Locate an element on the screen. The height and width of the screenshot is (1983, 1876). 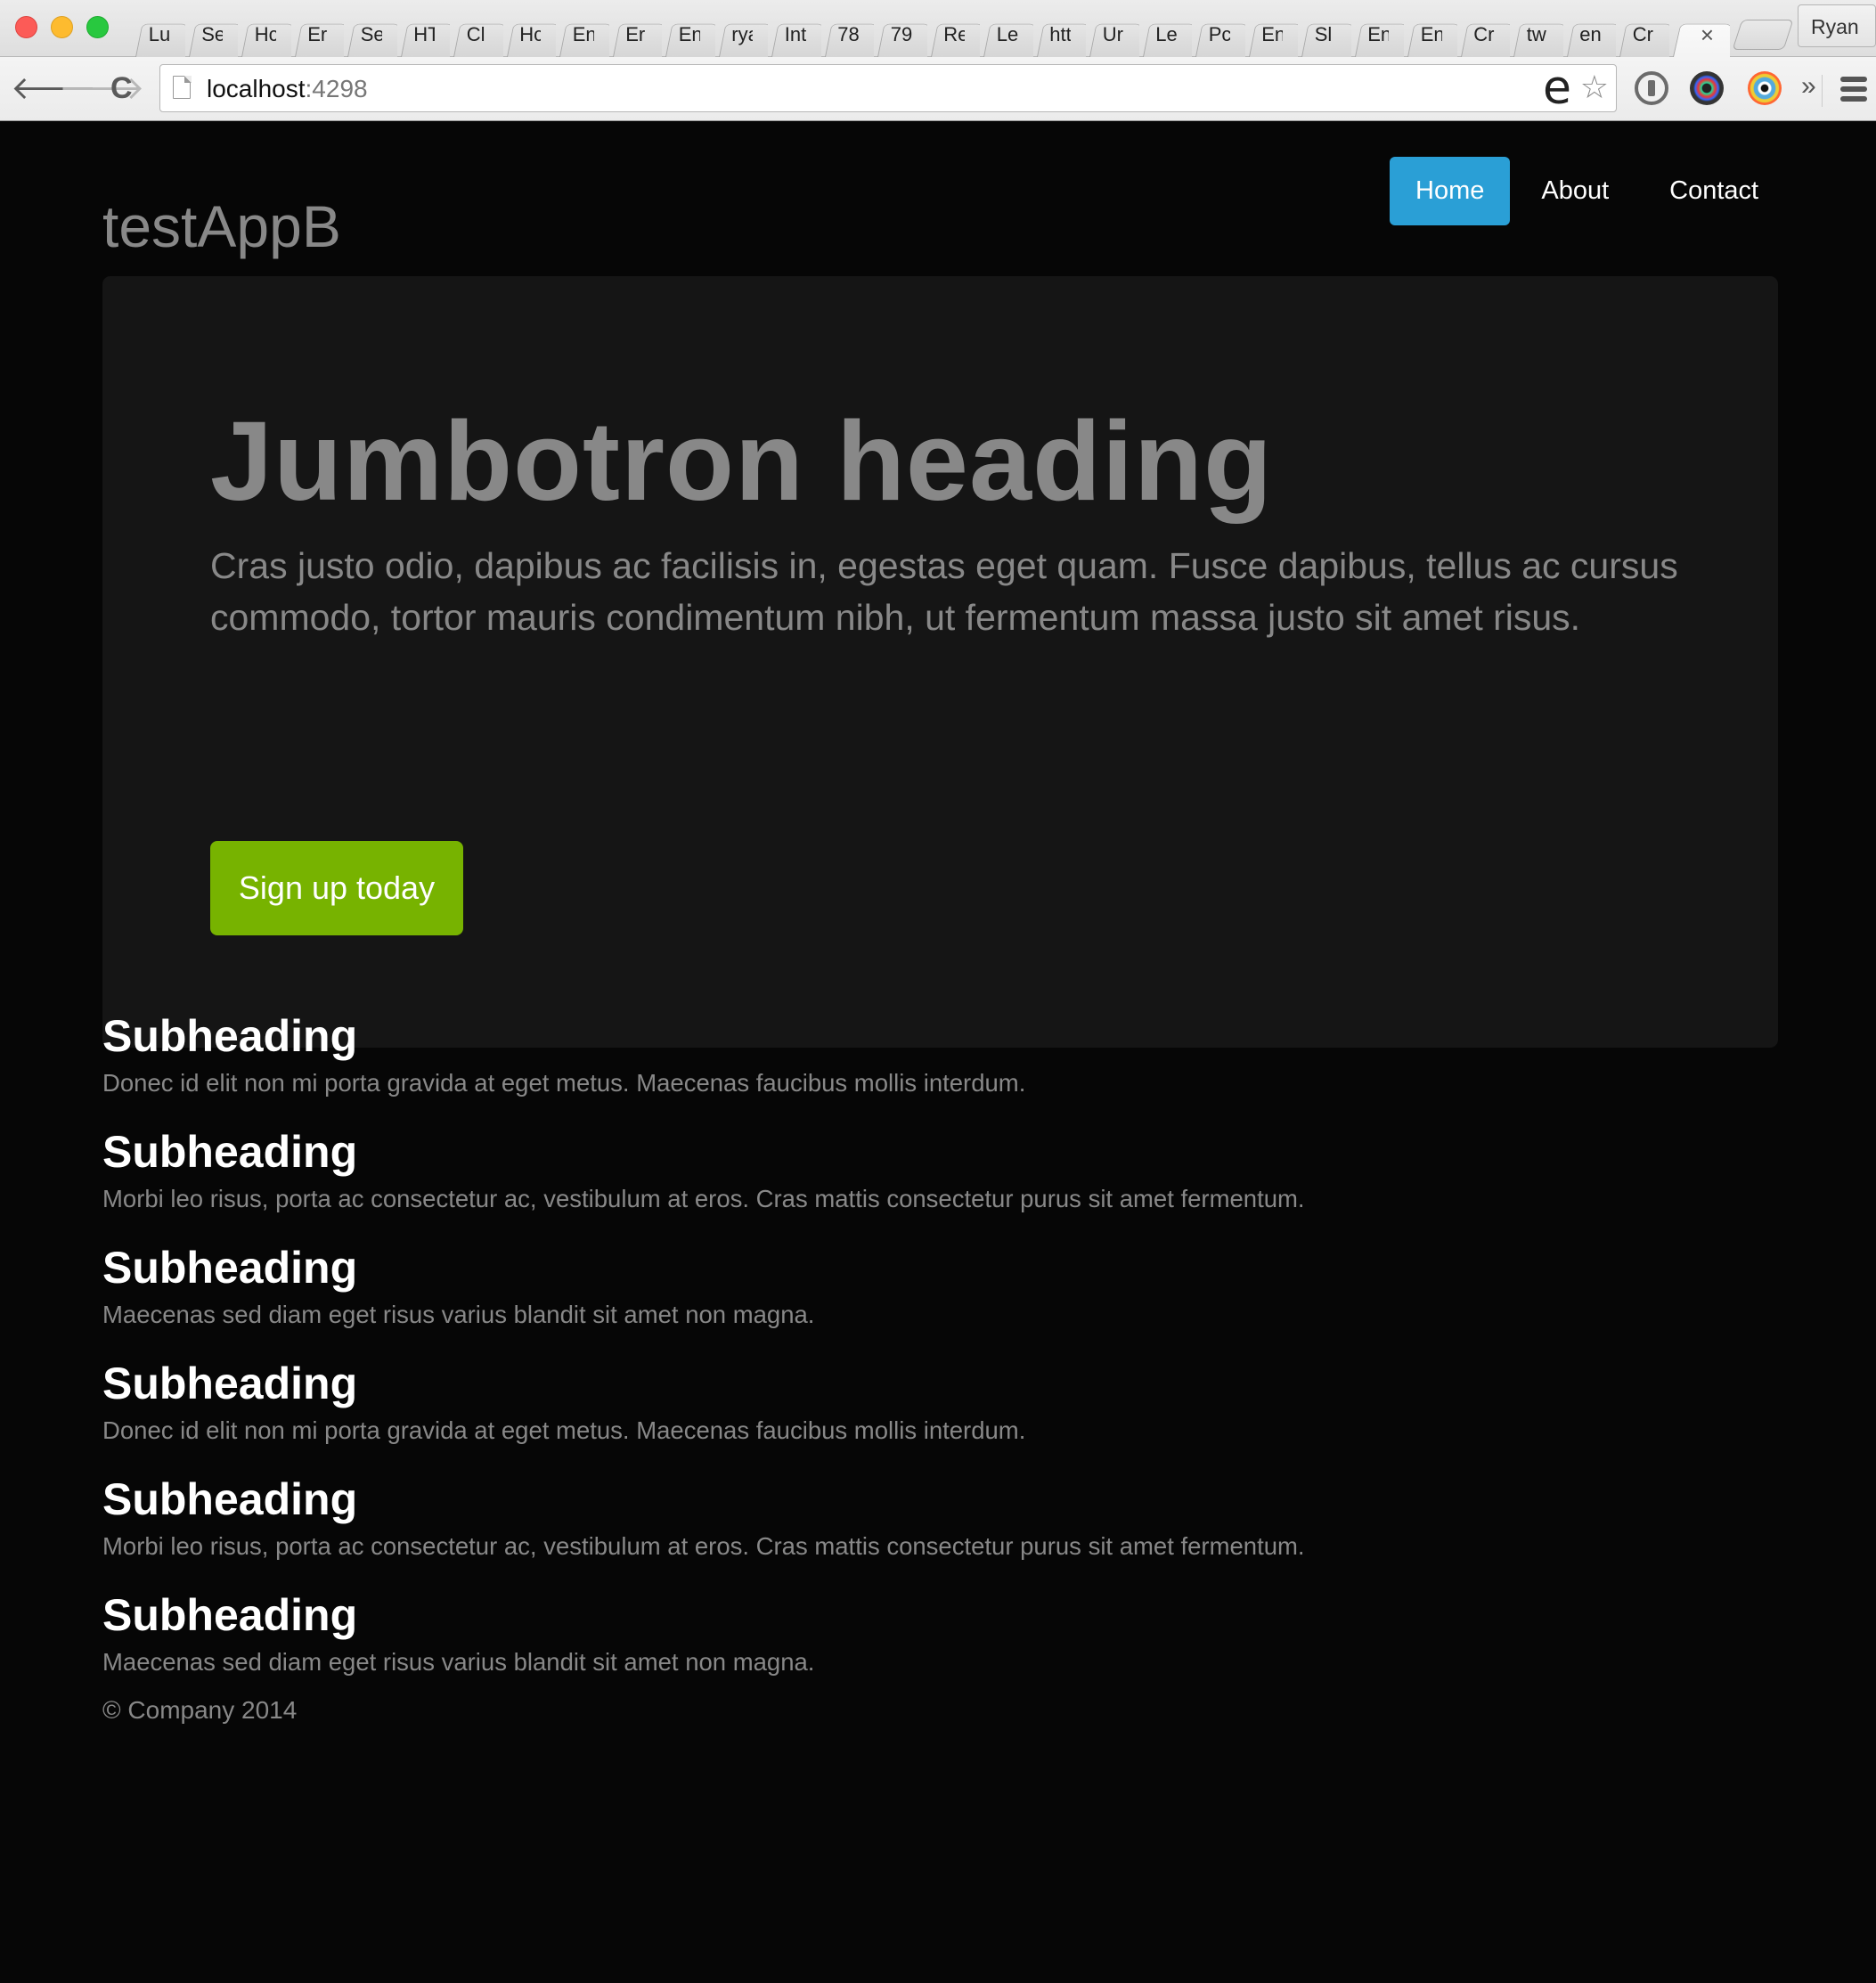
browser-tab: Sl is located at coordinates (1324, 34).